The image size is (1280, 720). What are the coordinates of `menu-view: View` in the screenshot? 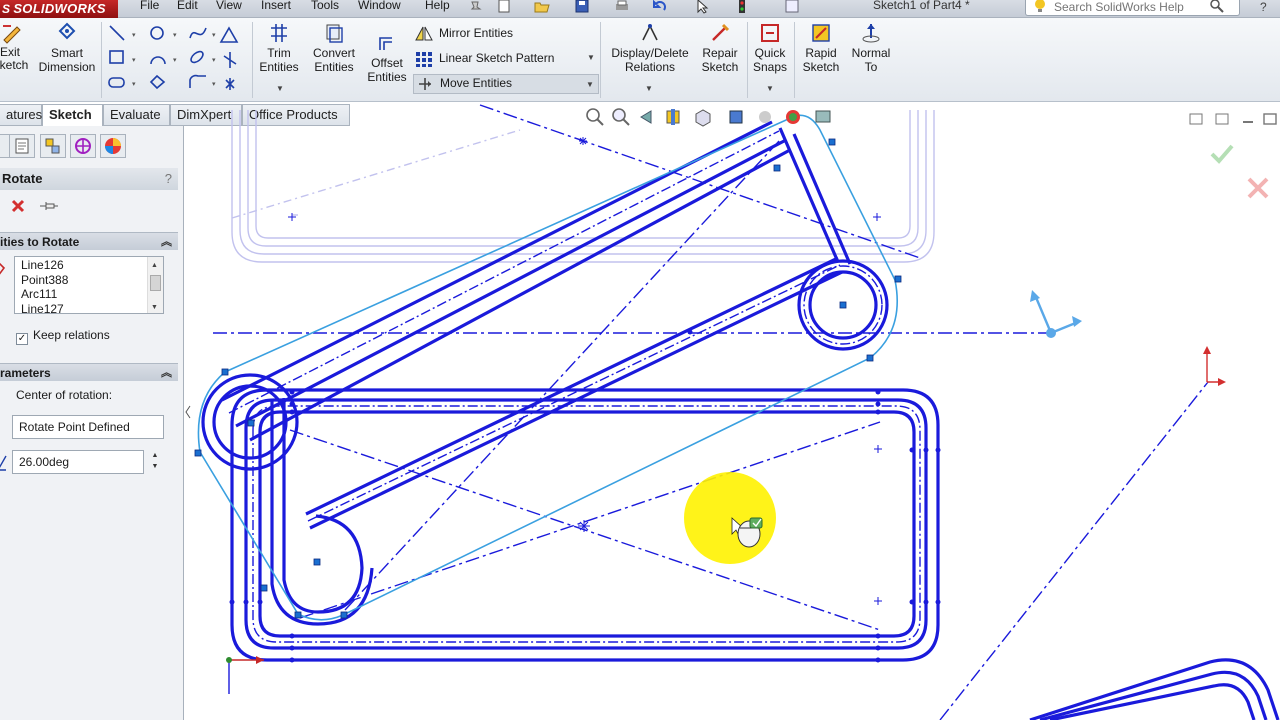 It's located at (229, 9).